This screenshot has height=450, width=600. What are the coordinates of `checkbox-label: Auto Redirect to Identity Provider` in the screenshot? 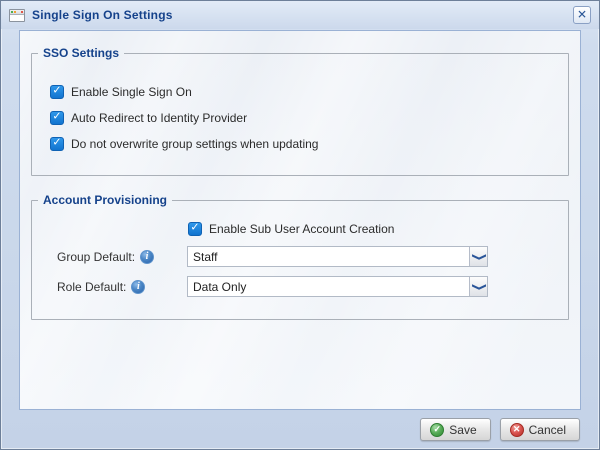 It's located at (159, 117).